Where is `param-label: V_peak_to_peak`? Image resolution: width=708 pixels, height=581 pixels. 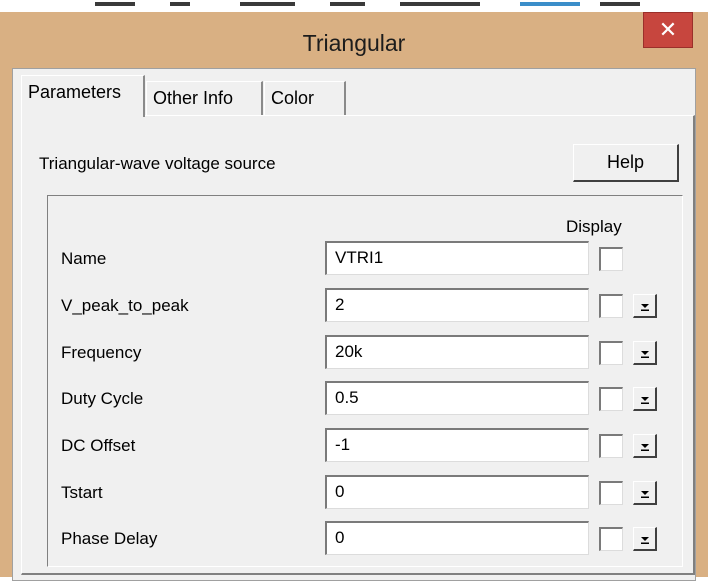
param-label: V_peak_to_peak is located at coordinates (125, 305).